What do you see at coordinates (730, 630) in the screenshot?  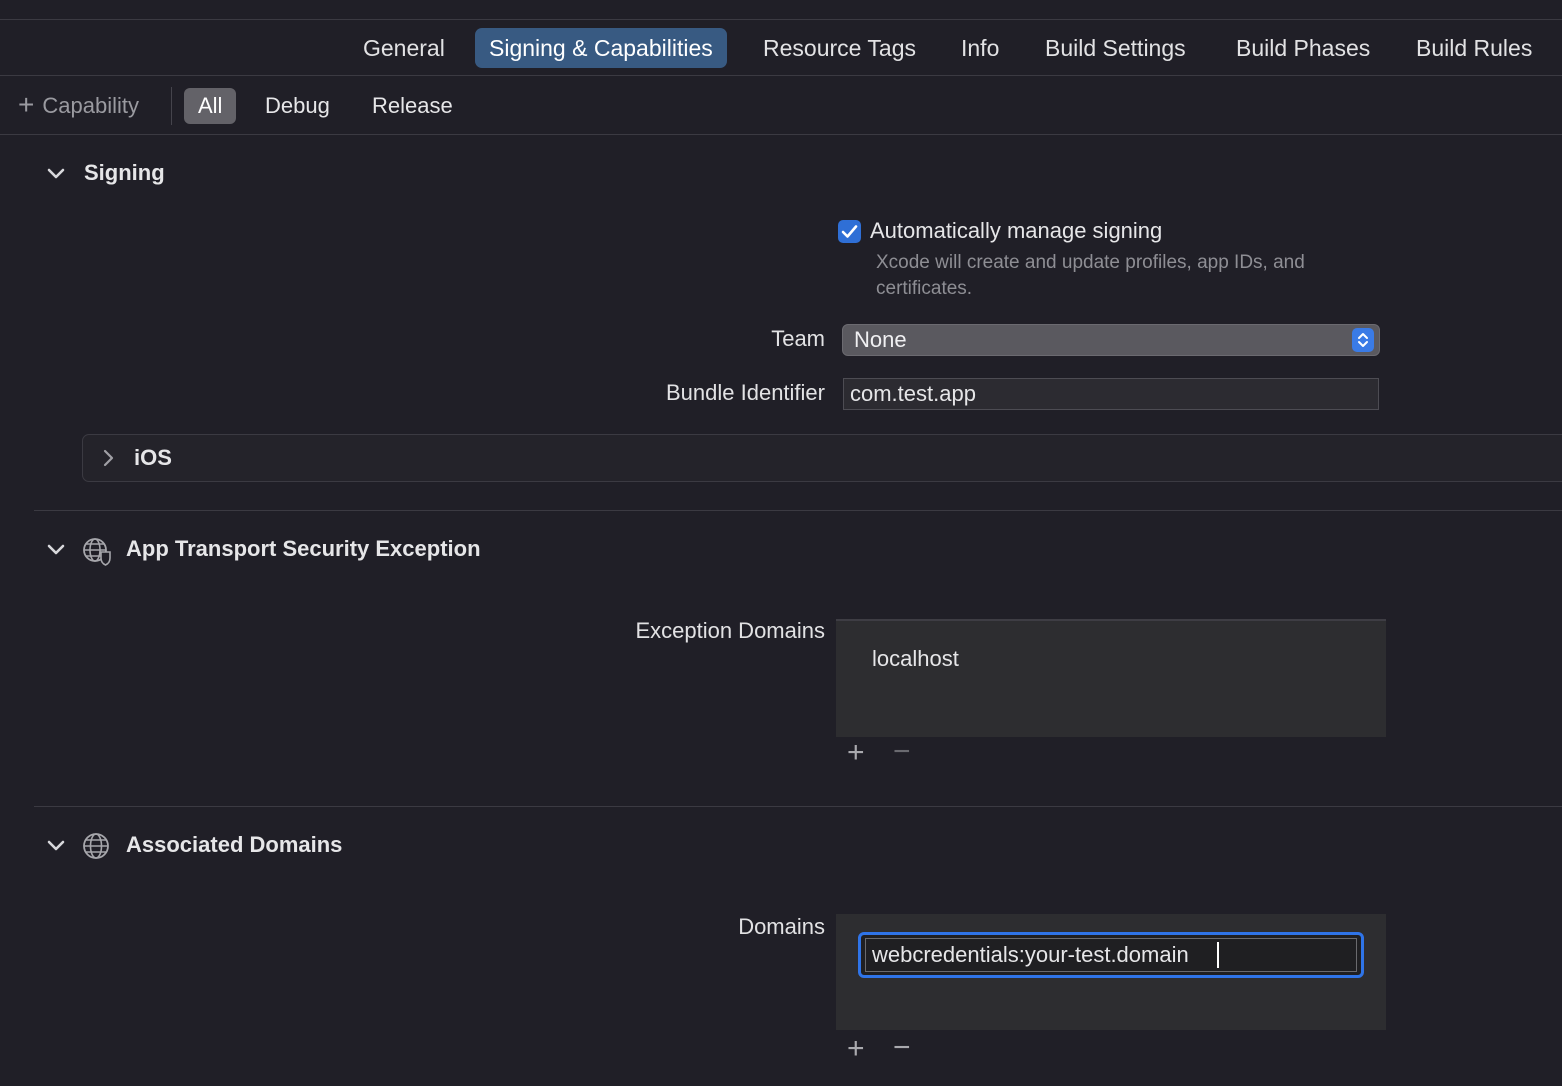 I see `exception-domains-label: Exception Domains` at bounding box center [730, 630].